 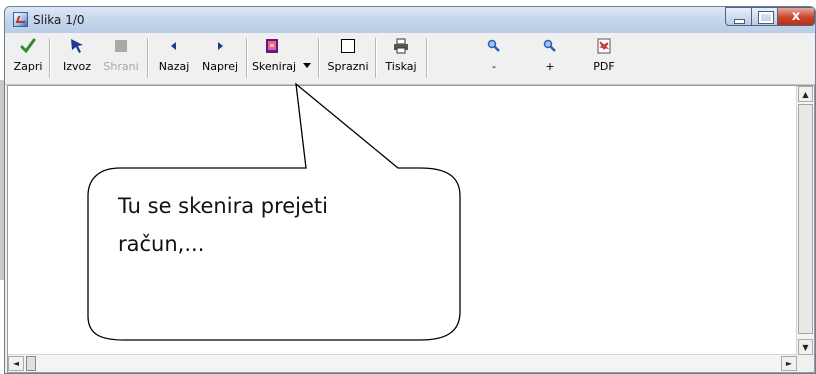 What do you see at coordinates (223, 206) in the screenshot?
I see `callout-line-1: Tu se skenira prejeti` at bounding box center [223, 206].